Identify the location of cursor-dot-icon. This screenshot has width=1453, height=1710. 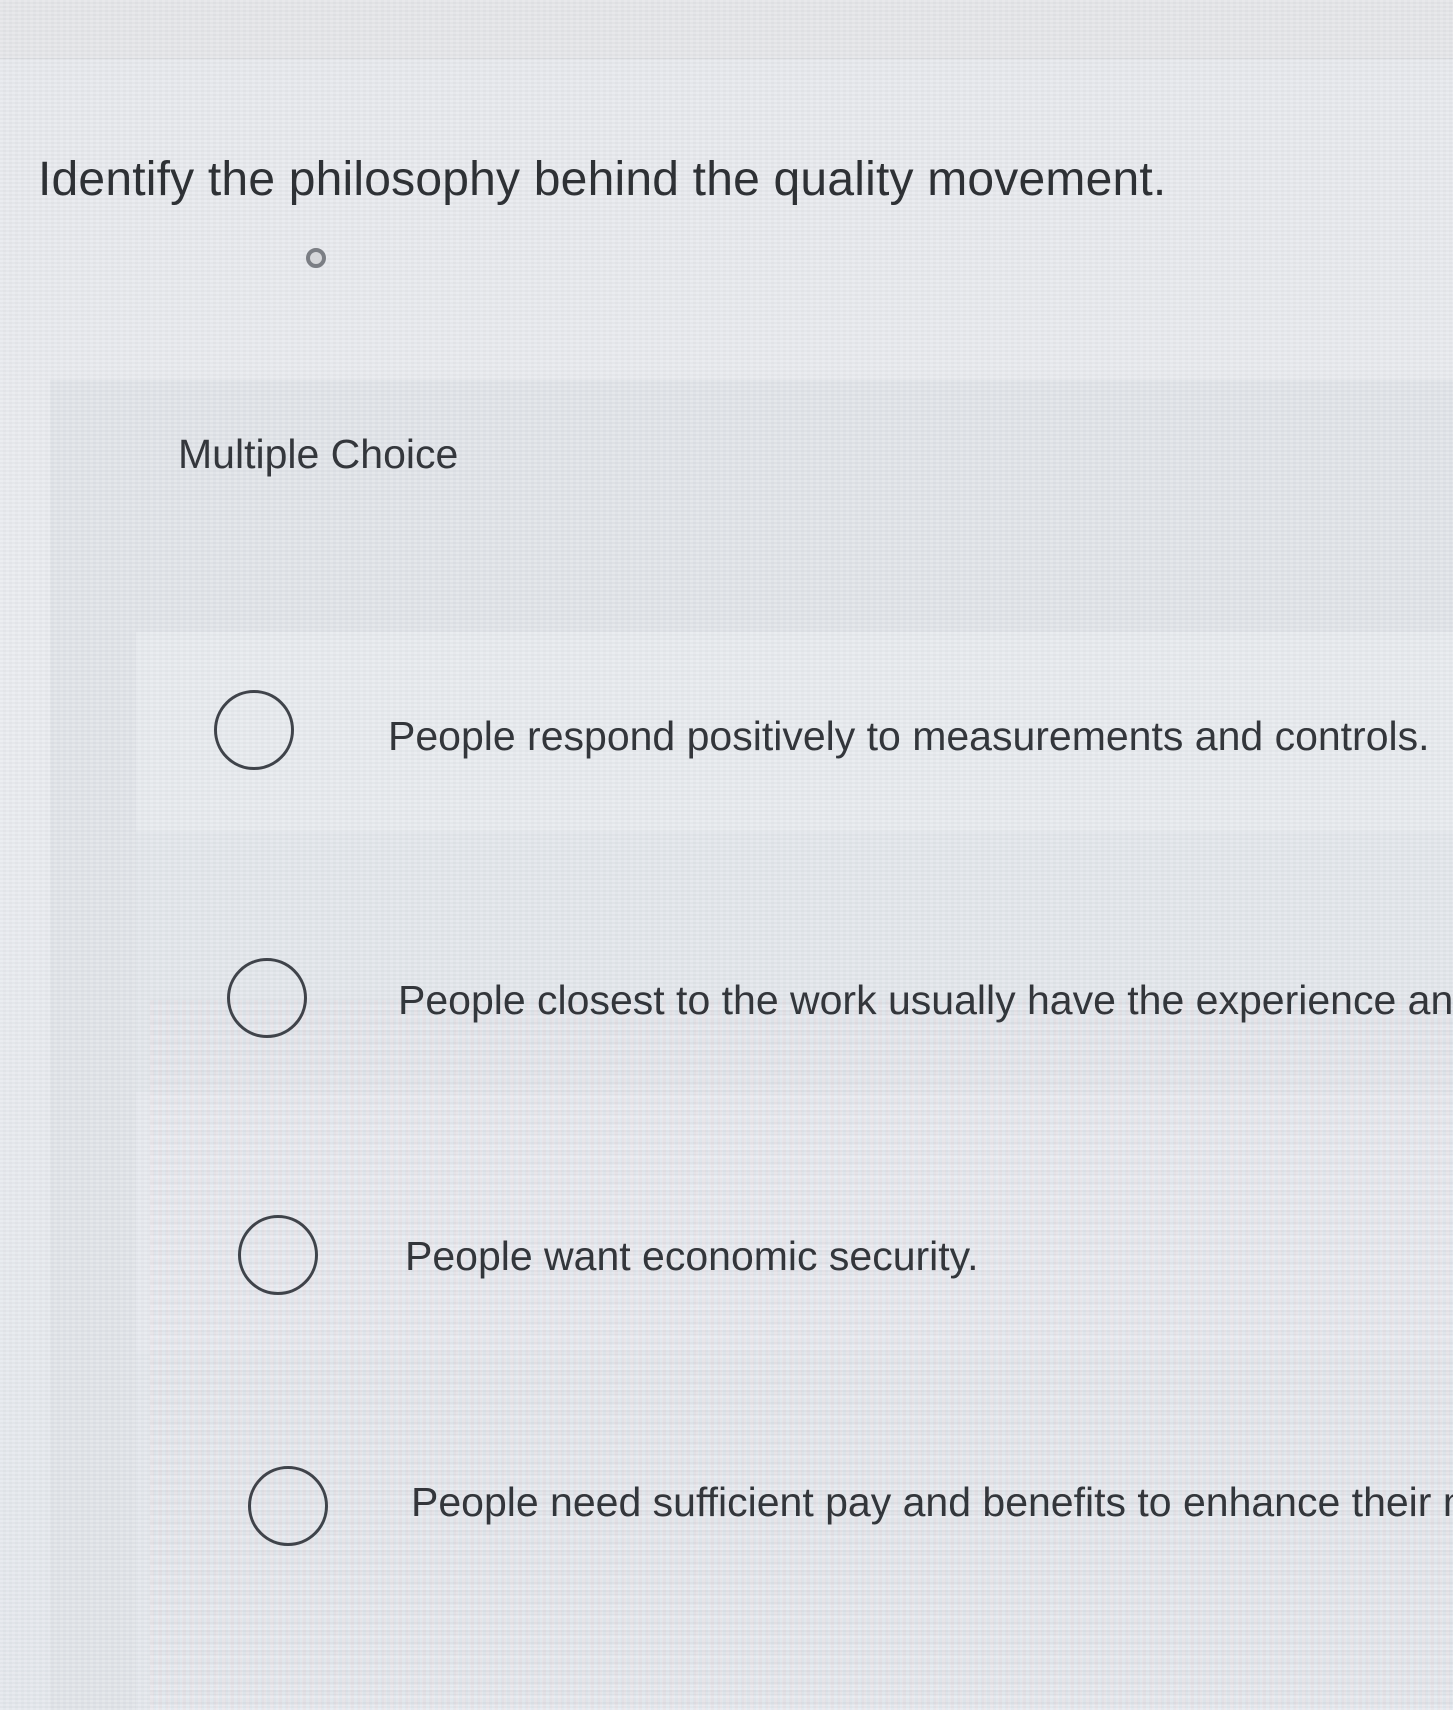
(316, 258).